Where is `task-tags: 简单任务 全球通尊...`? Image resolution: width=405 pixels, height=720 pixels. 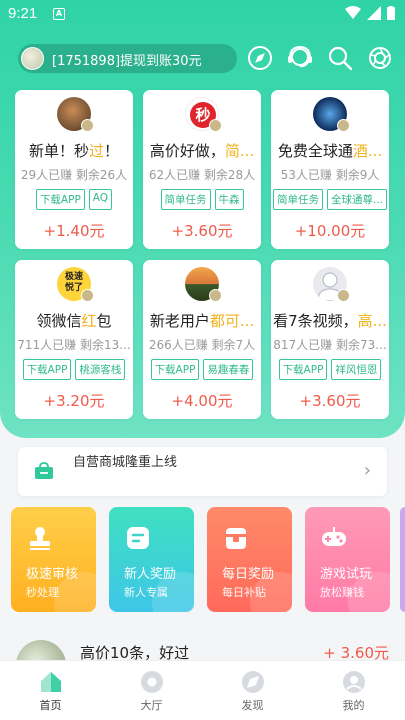 task-tags: 简单任务 全球通尊... is located at coordinates (330, 199).